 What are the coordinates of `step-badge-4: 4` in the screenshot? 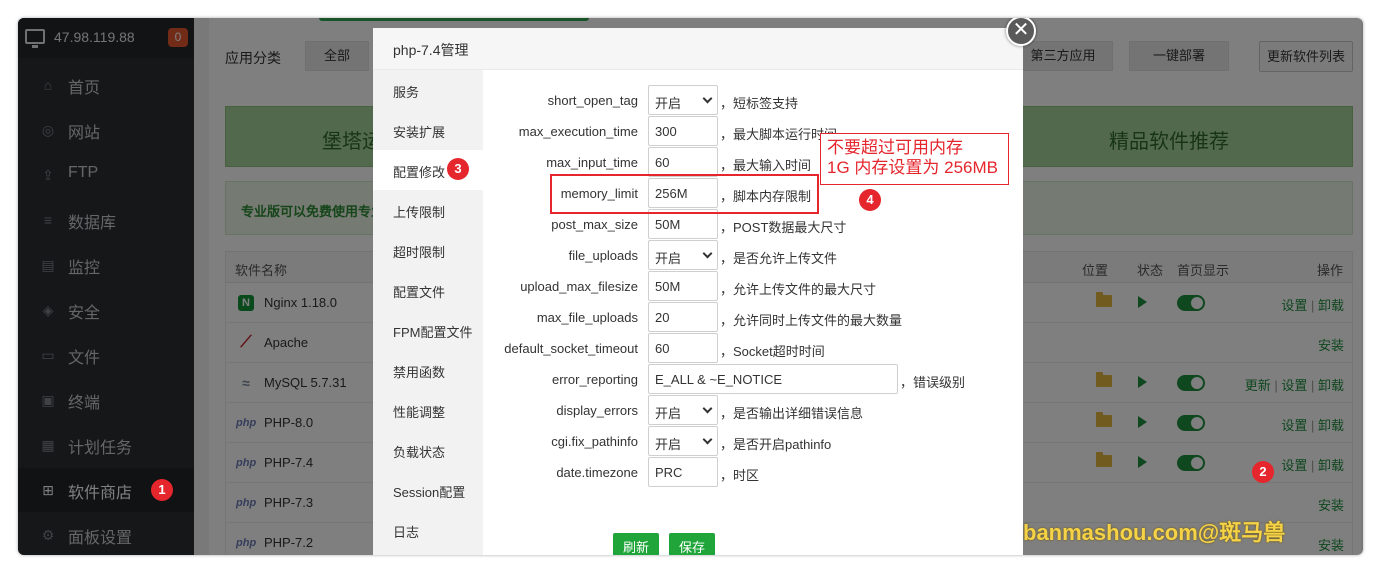 It's located at (870, 200).